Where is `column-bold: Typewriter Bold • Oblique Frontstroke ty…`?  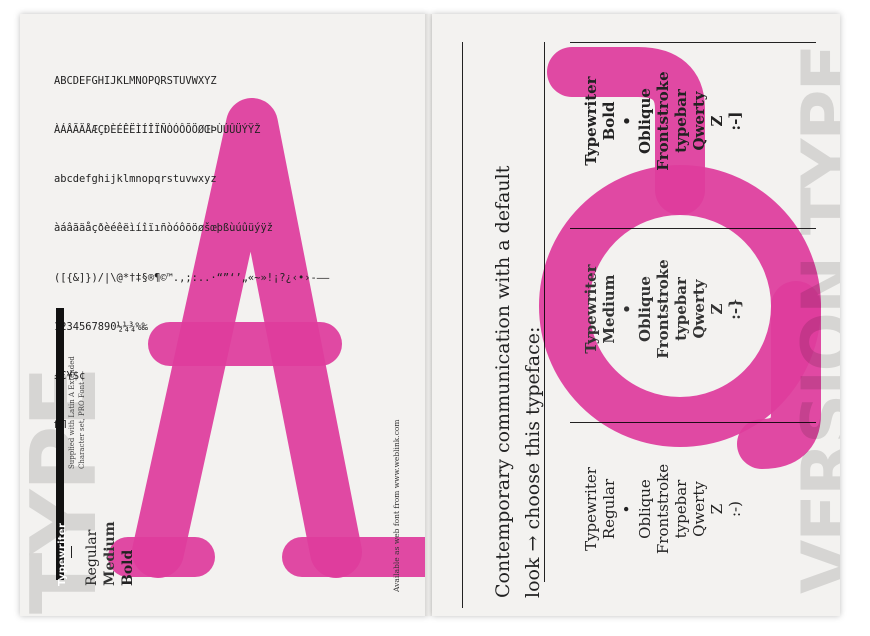
column-bold: Typewriter Bold • Oblique Frontstroke ty… is located at coordinates (663, 121).